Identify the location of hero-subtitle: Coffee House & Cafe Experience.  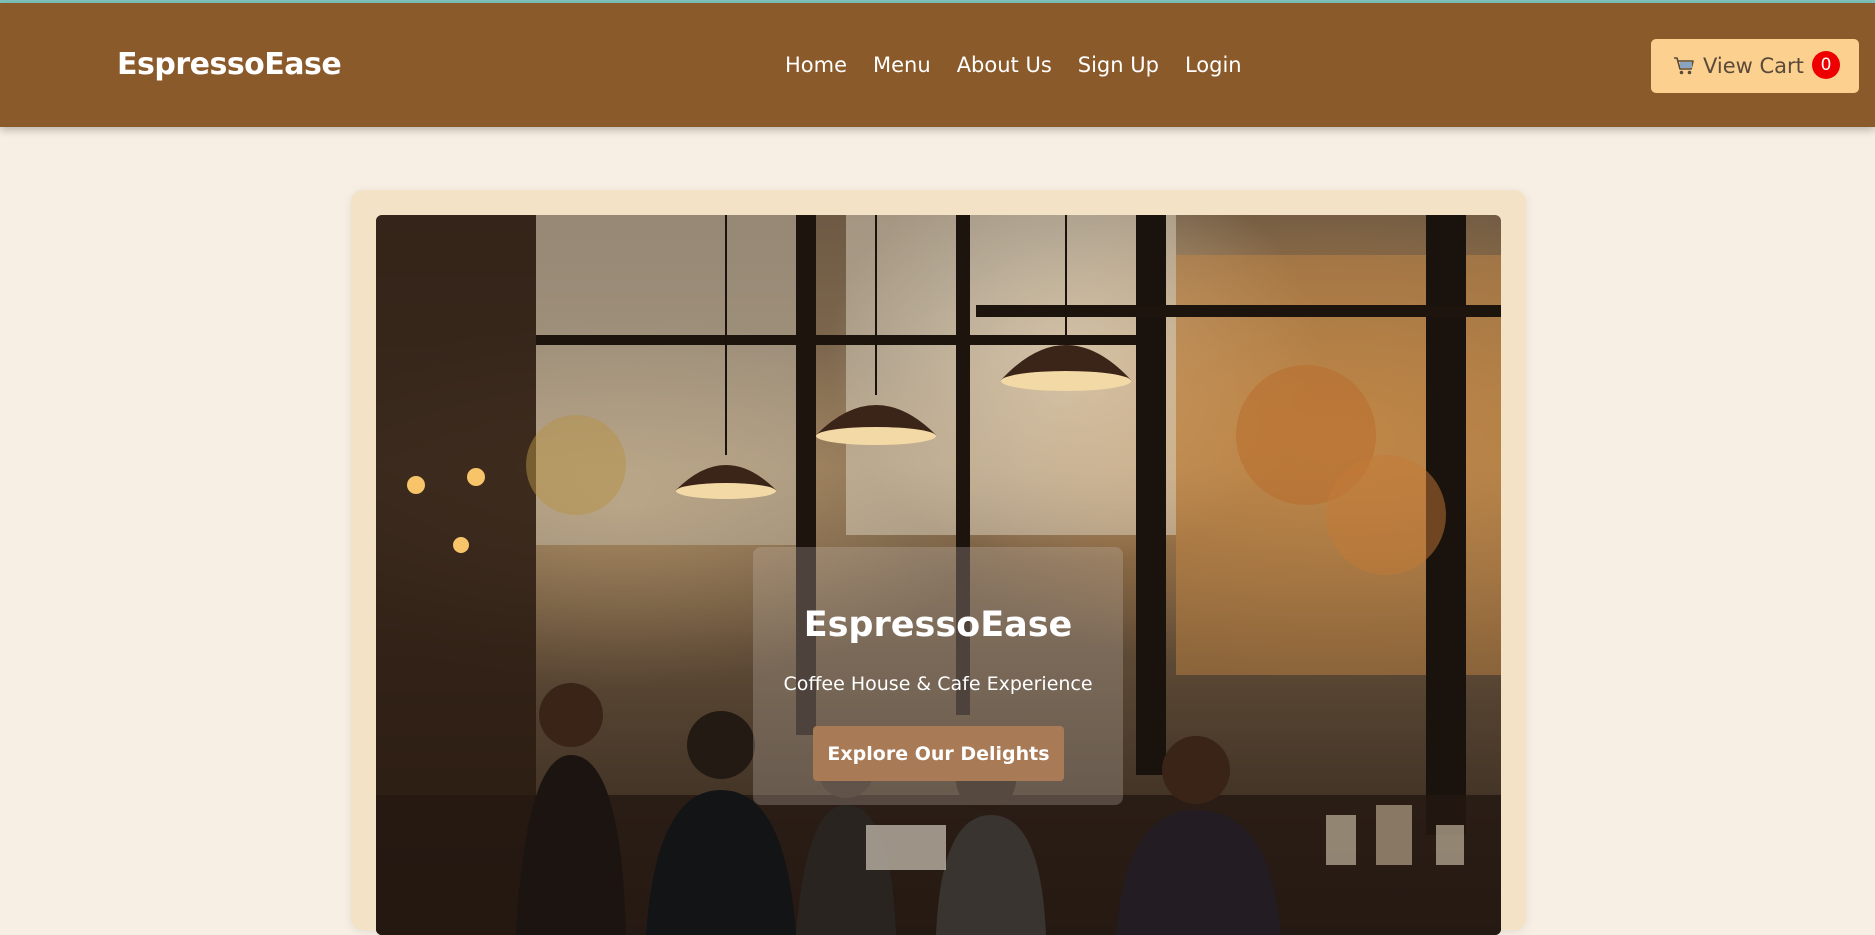
(938, 684).